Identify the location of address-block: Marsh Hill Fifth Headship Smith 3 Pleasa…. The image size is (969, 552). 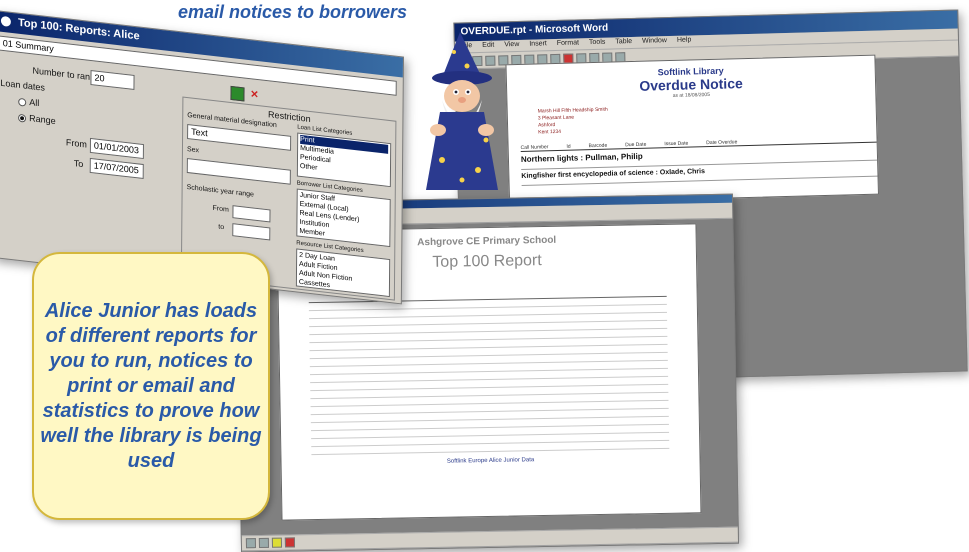
(572, 121).